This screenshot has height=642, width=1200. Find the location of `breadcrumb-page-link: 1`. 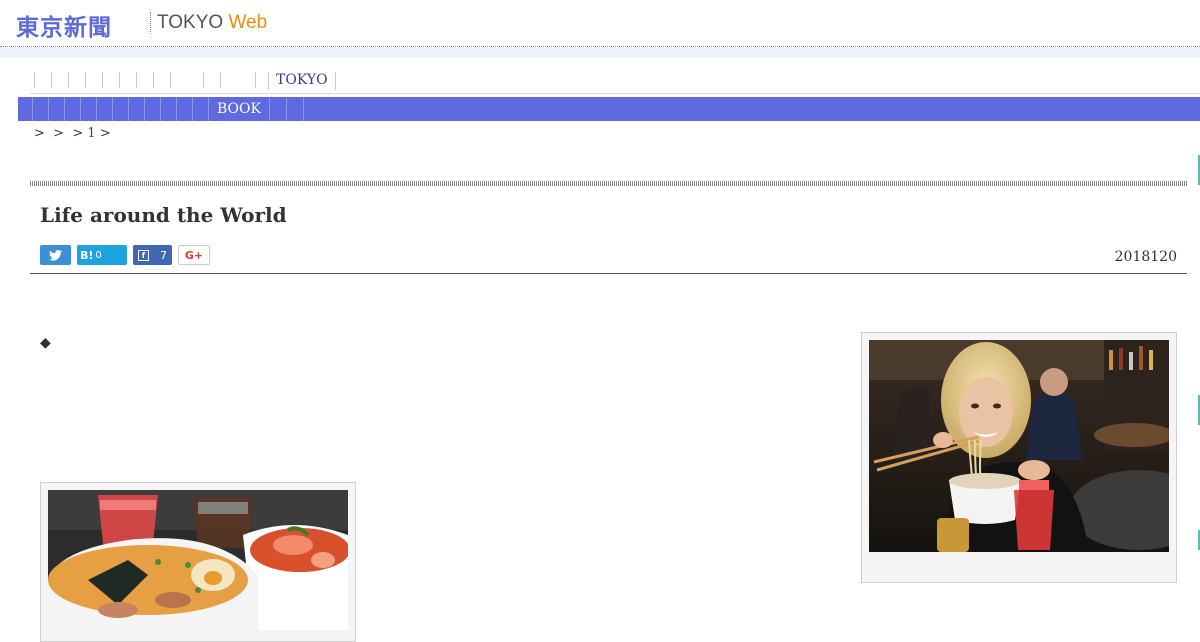

breadcrumb-page-link: 1 is located at coordinates (91, 133).